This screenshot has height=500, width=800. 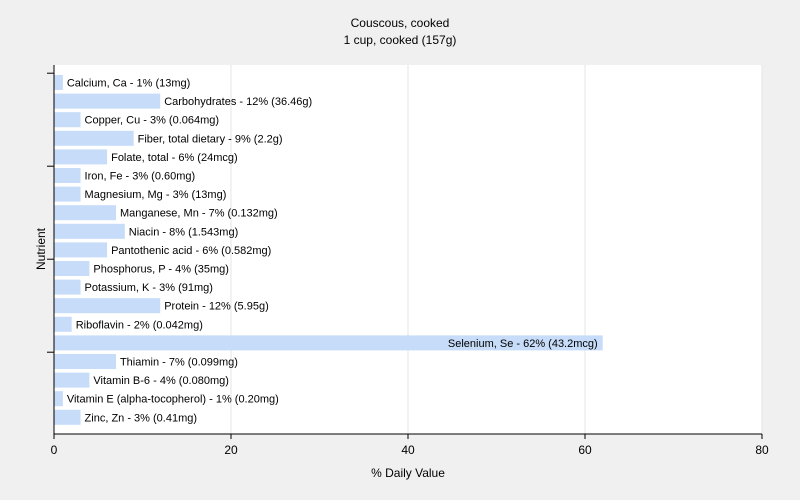 What do you see at coordinates (141, 418) in the screenshot?
I see `bar-label-18: Zinc, Zn - 3% (0.41mg)` at bounding box center [141, 418].